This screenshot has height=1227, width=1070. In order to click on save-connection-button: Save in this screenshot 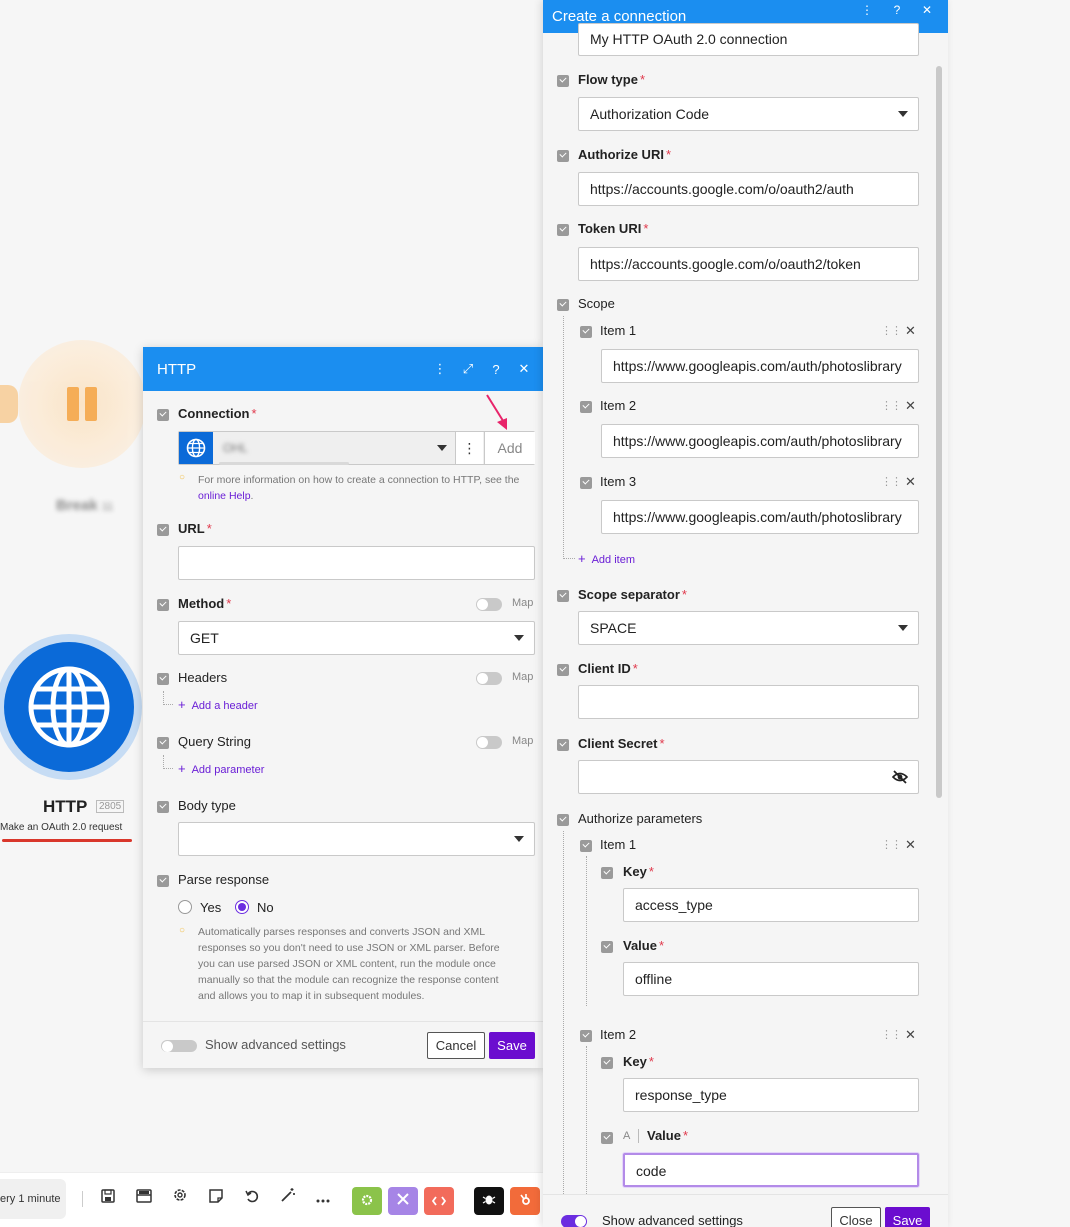, I will do `click(907, 1217)`.